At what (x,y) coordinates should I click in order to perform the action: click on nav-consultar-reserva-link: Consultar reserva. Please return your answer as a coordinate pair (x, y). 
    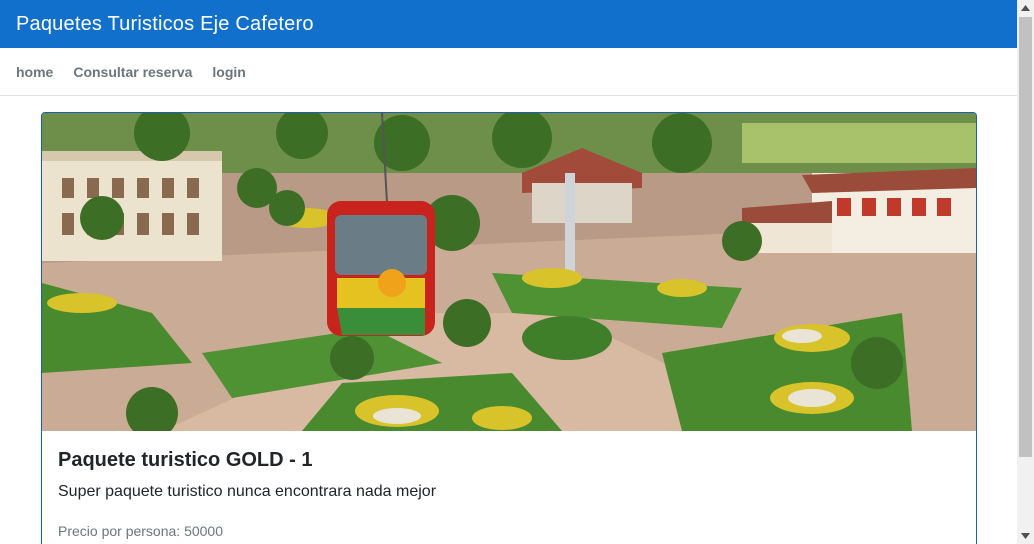
    Looking at the image, I should click on (132, 72).